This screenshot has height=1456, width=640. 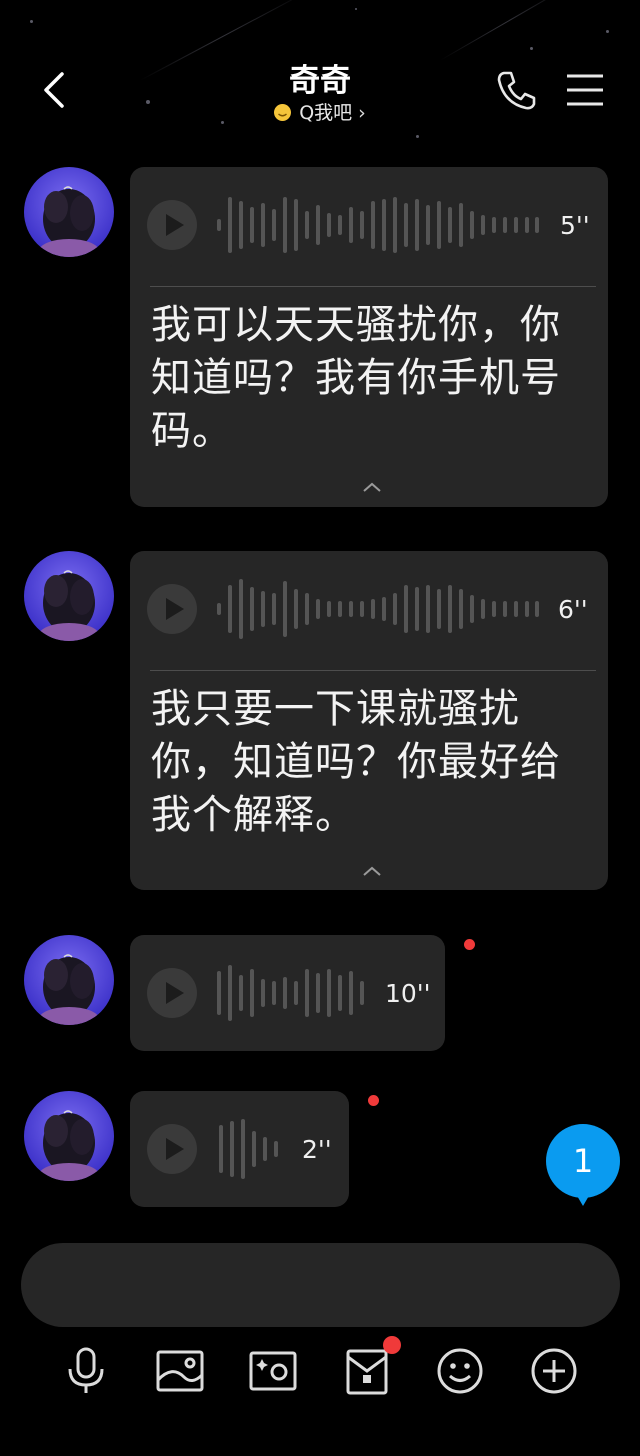 What do you see at coordinates (573, 609) in the screenshot?
I see `voice-duration: 6''` at bounding box center [573, 609].